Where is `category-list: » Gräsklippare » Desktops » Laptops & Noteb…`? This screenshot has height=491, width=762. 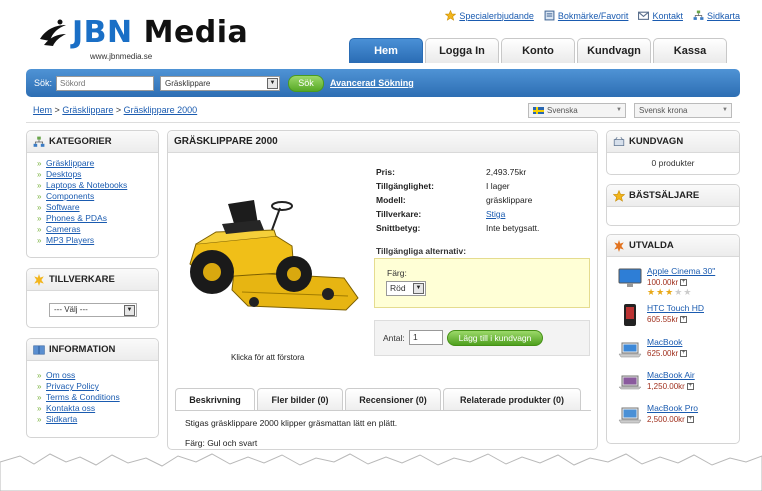
category-list: » Gräsklippare » Desktops » Laptops & Noteb… is located at coordinates (92, 199).